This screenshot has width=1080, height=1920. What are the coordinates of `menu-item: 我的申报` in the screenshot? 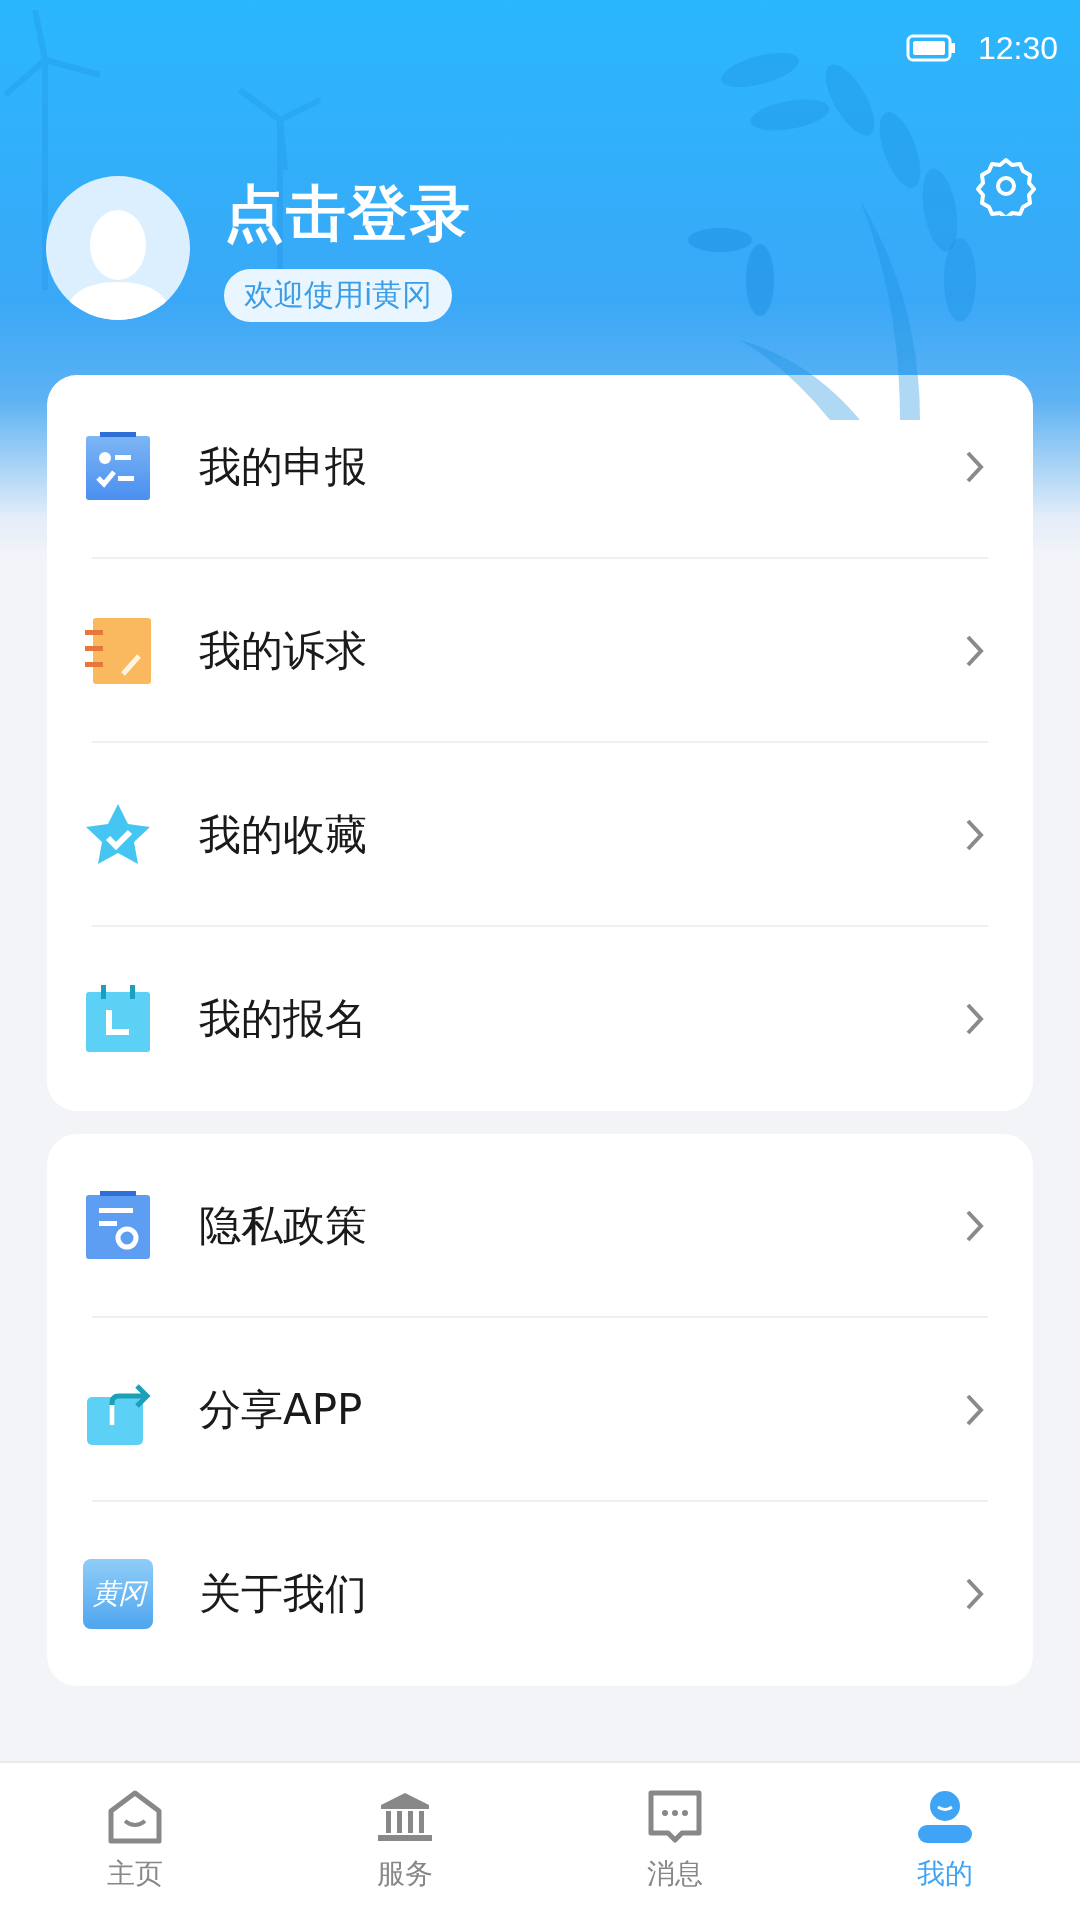 It's located at (582, 467).